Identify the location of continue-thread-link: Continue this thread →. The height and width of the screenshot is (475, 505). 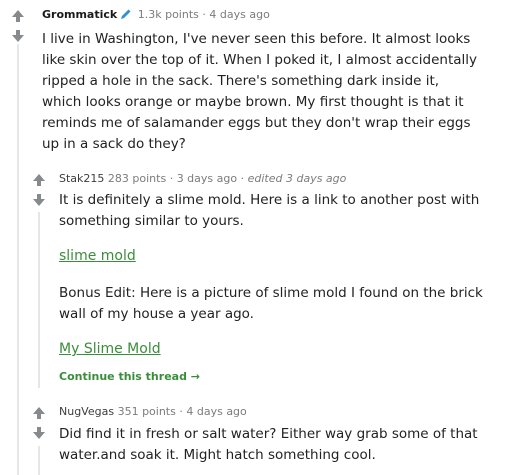
(129, 376).